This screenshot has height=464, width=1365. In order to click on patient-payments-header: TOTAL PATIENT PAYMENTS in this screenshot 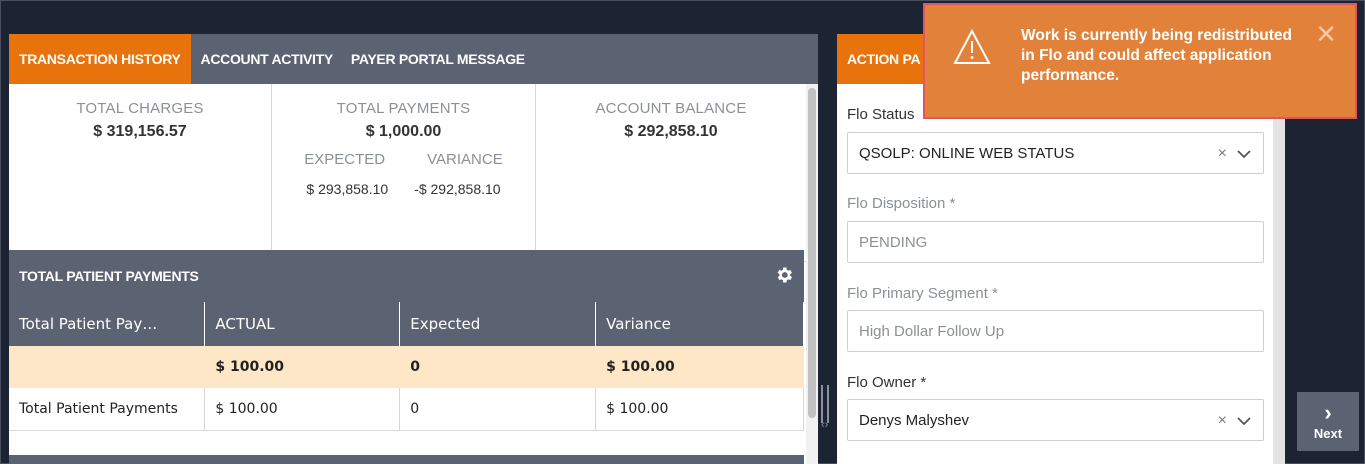, I will do `click(406, 276)`.